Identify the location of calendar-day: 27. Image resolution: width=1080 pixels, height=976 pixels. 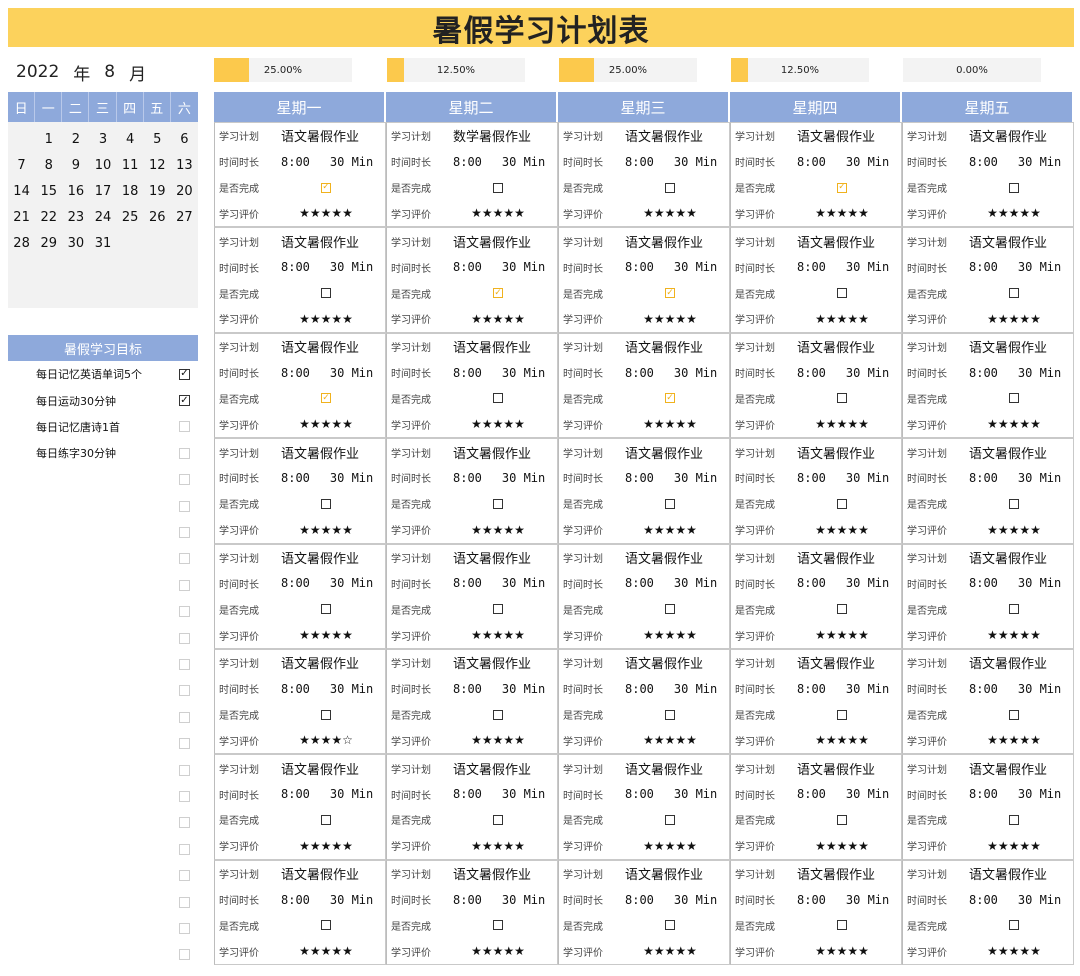
(184, 217).